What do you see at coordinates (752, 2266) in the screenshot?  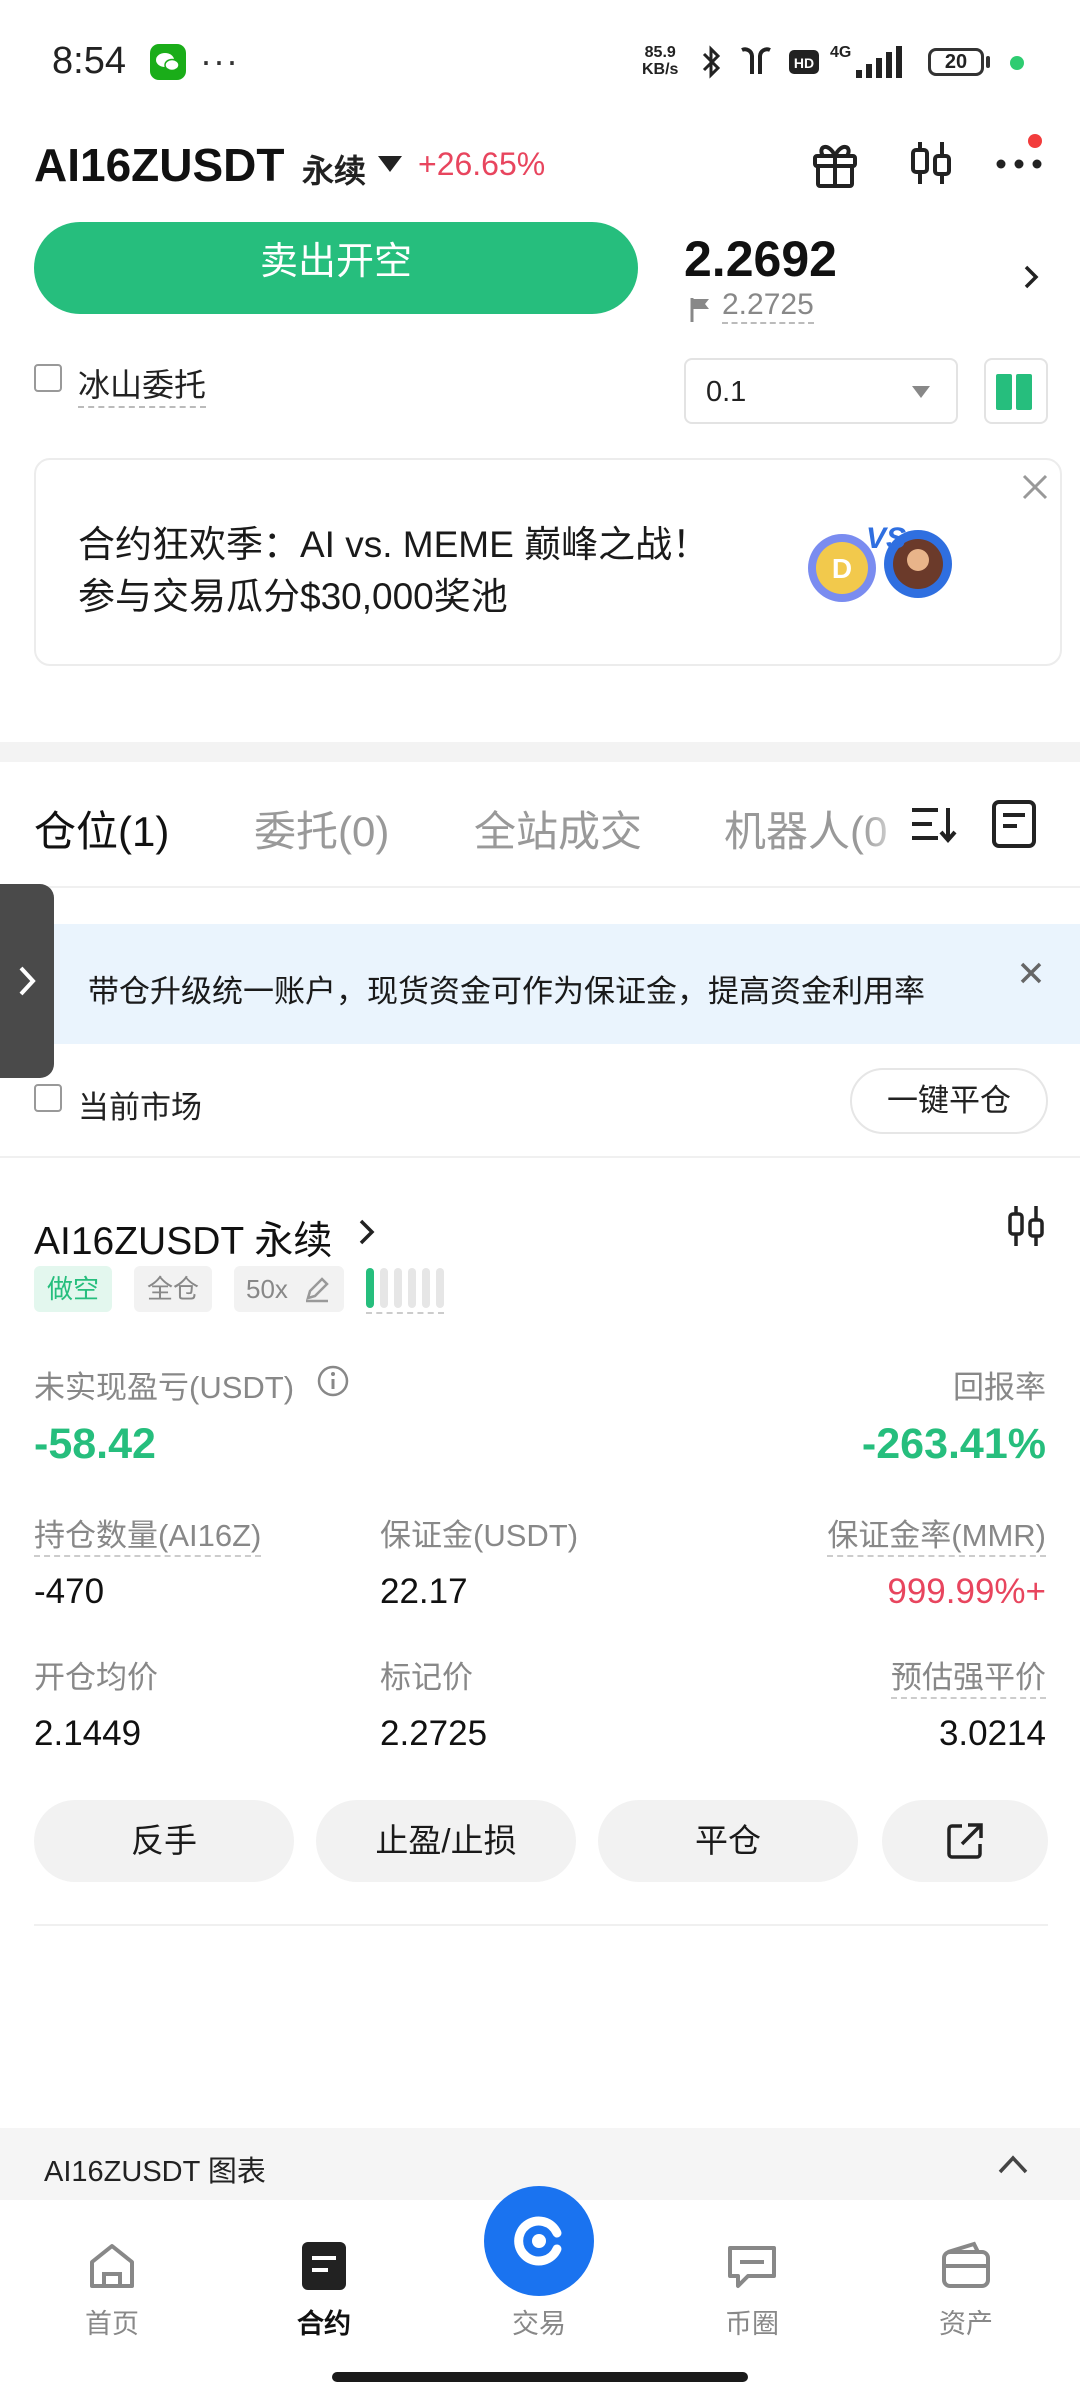 I see `community-icon` at bounding box center [752, 2266].